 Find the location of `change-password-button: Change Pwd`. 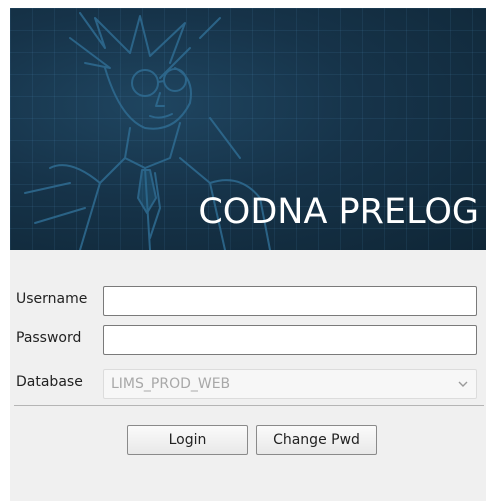

change-password-button: Change Pwd is located at coordinates (316, 440).